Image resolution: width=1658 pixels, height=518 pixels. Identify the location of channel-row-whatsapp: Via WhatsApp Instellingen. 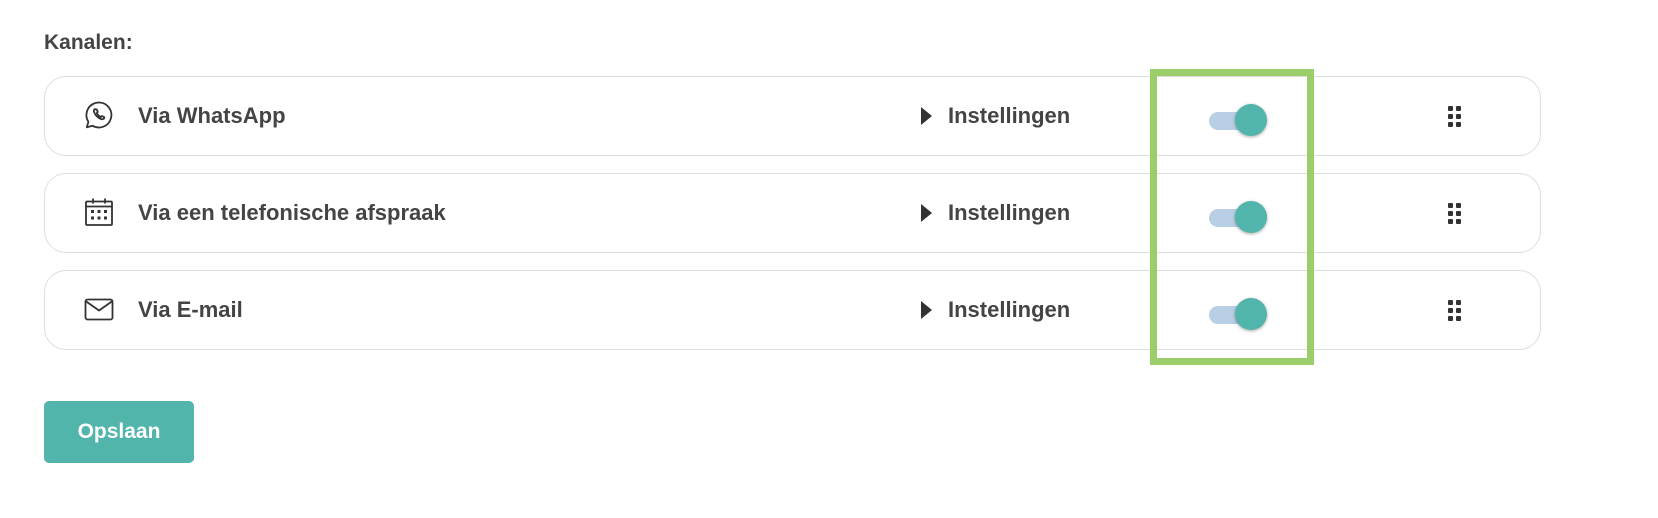
(792, 116).